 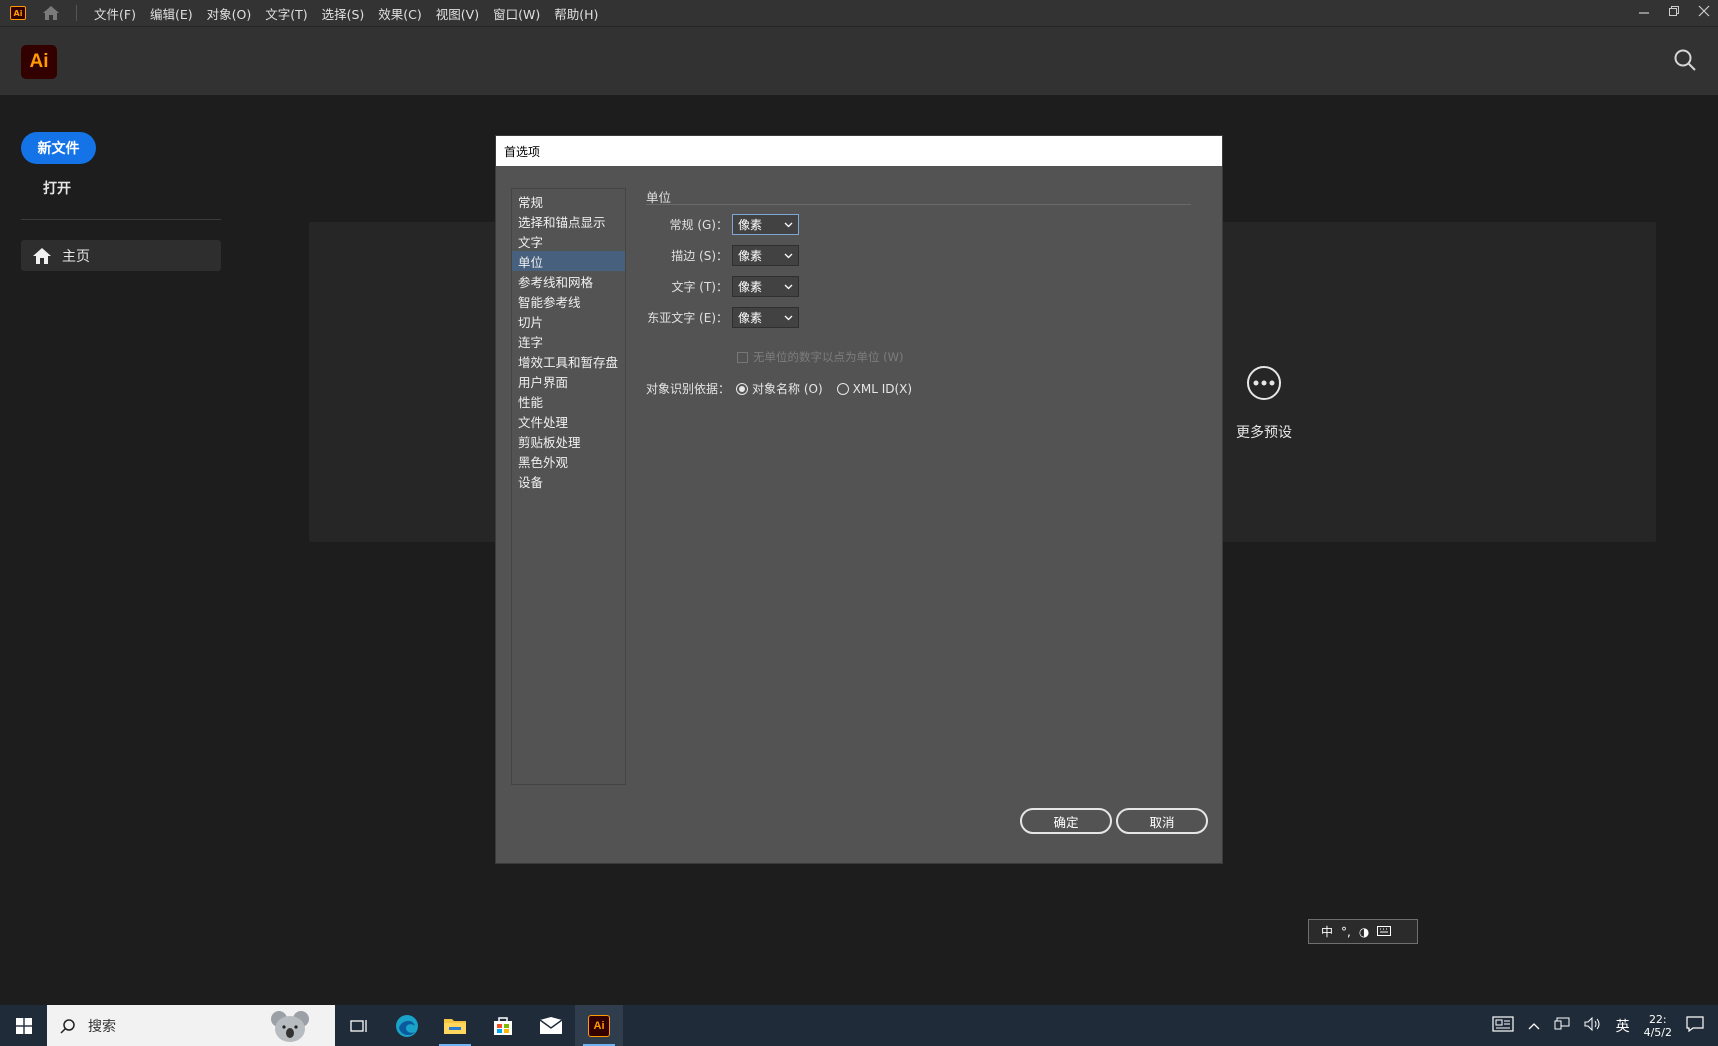 What do you see at coordinates (568, 481) in the screenshot?
I see `category-devices: 设备` at bounding box center [568, 481].